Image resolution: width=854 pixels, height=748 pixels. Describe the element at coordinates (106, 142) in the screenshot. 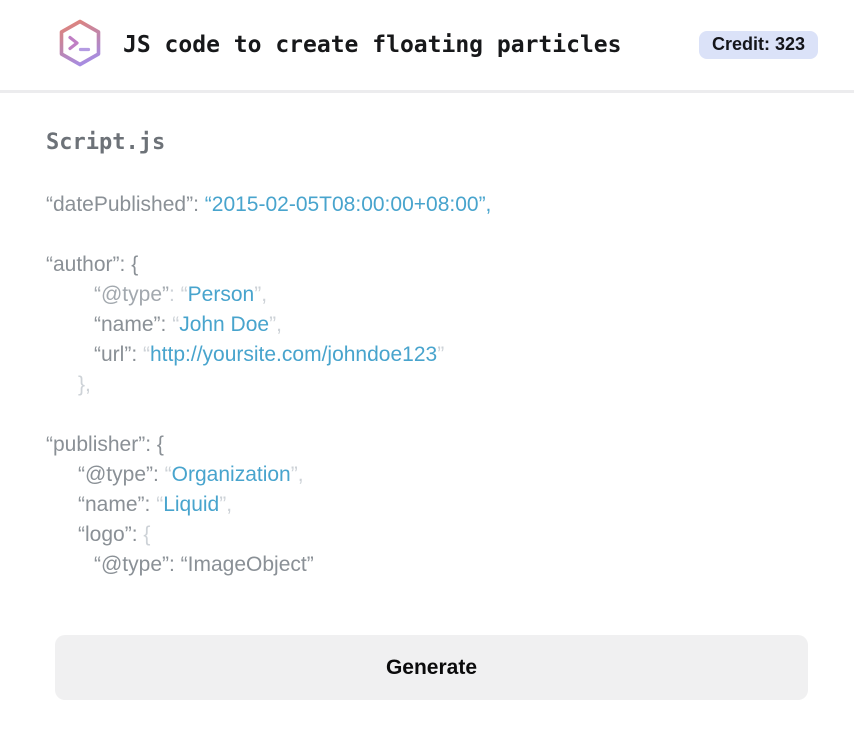

I see `file-title: Script.js` at that location.